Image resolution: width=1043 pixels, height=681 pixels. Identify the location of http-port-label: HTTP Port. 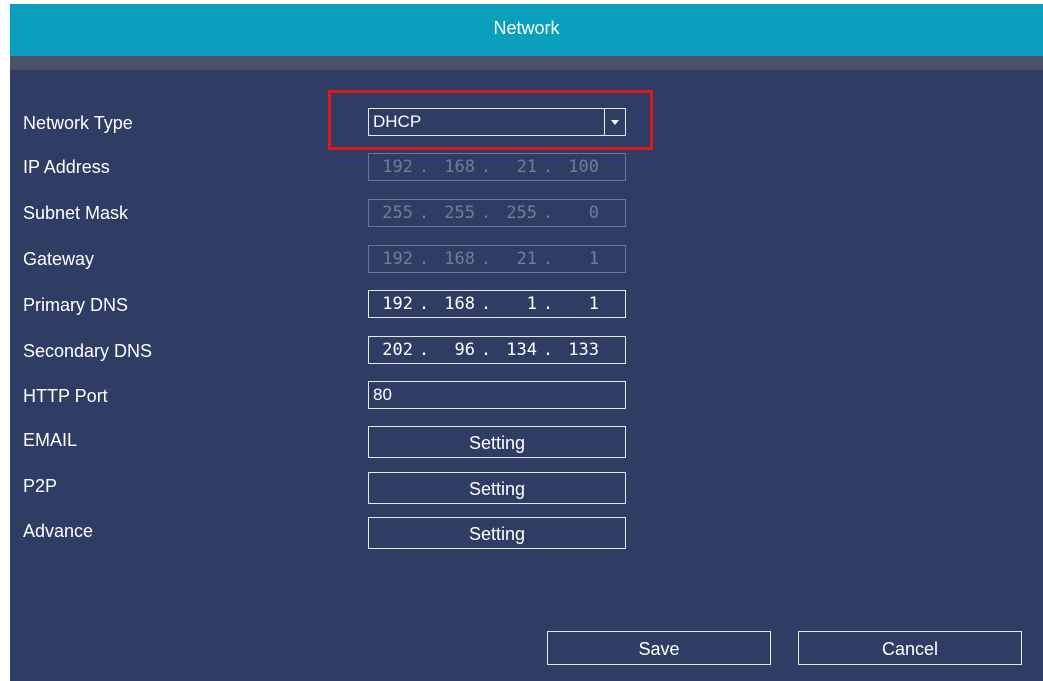
(65, 396).